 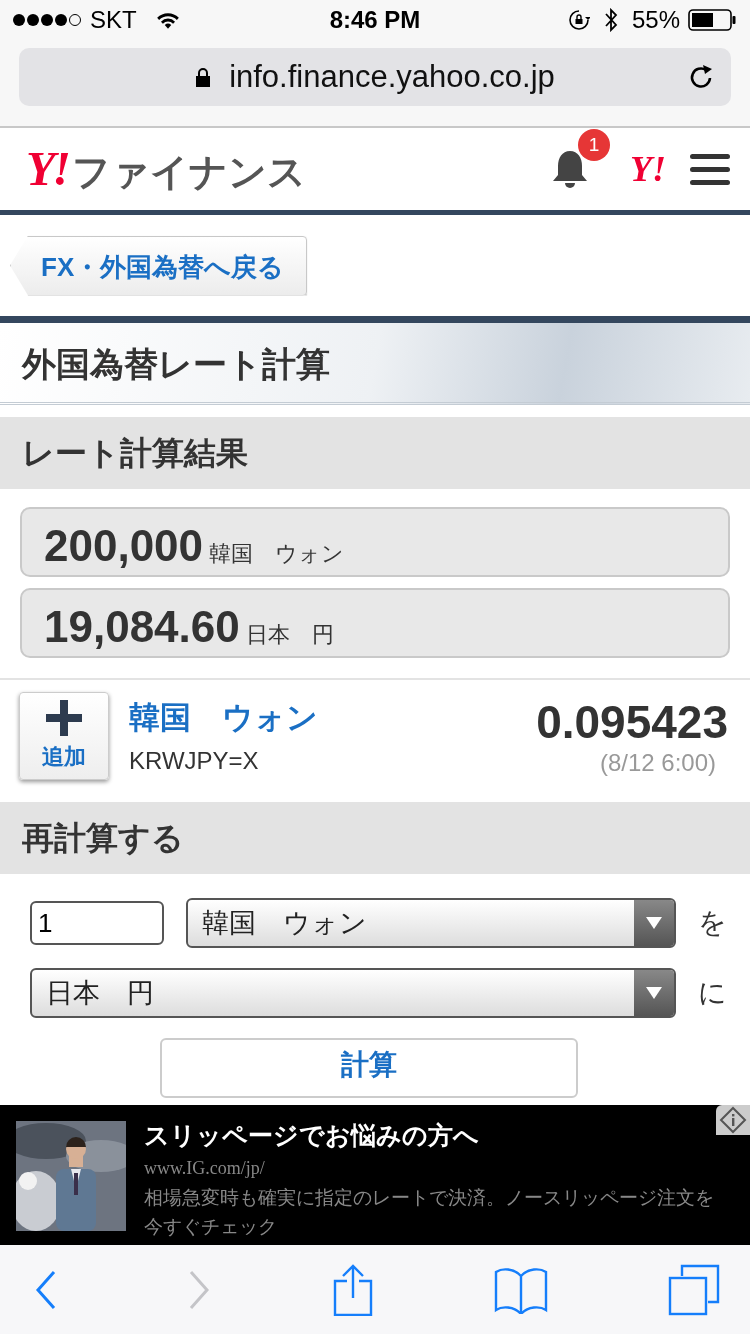 I want to click on clock-time: 8:46 PM, so click(x=375, y=20).